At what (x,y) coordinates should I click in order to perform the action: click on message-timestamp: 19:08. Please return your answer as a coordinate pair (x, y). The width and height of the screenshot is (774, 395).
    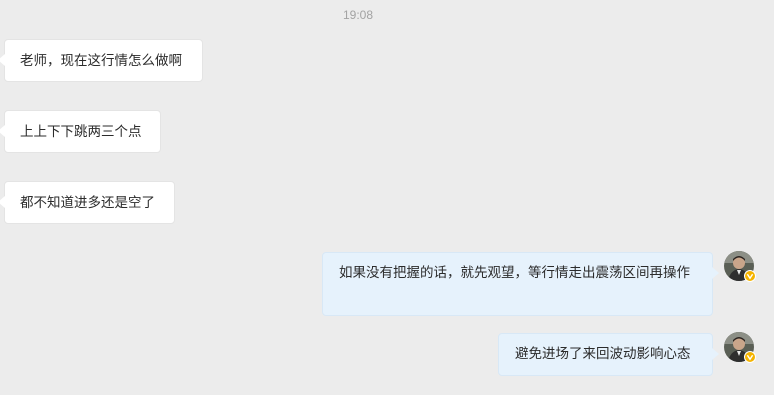
    Looking at the image, I should click on (358, 15).